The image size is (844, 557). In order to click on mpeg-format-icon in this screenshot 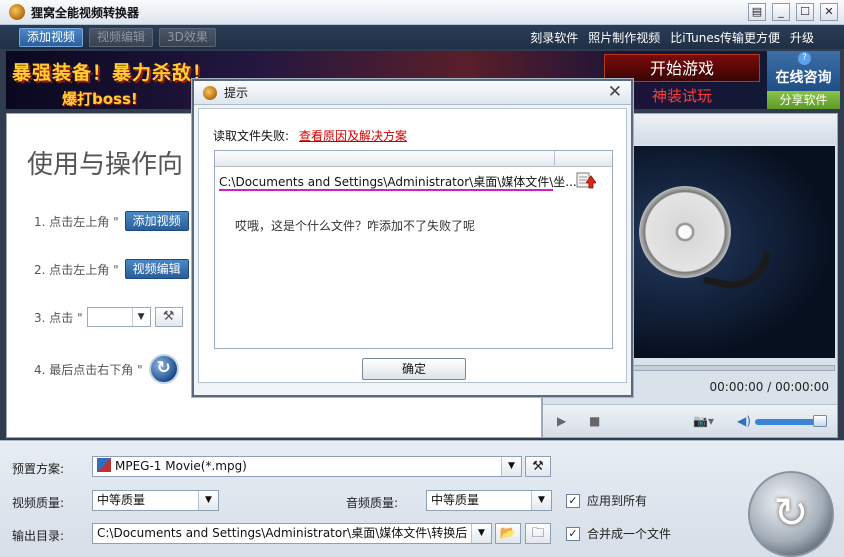, I will do `click(104, 465)`.